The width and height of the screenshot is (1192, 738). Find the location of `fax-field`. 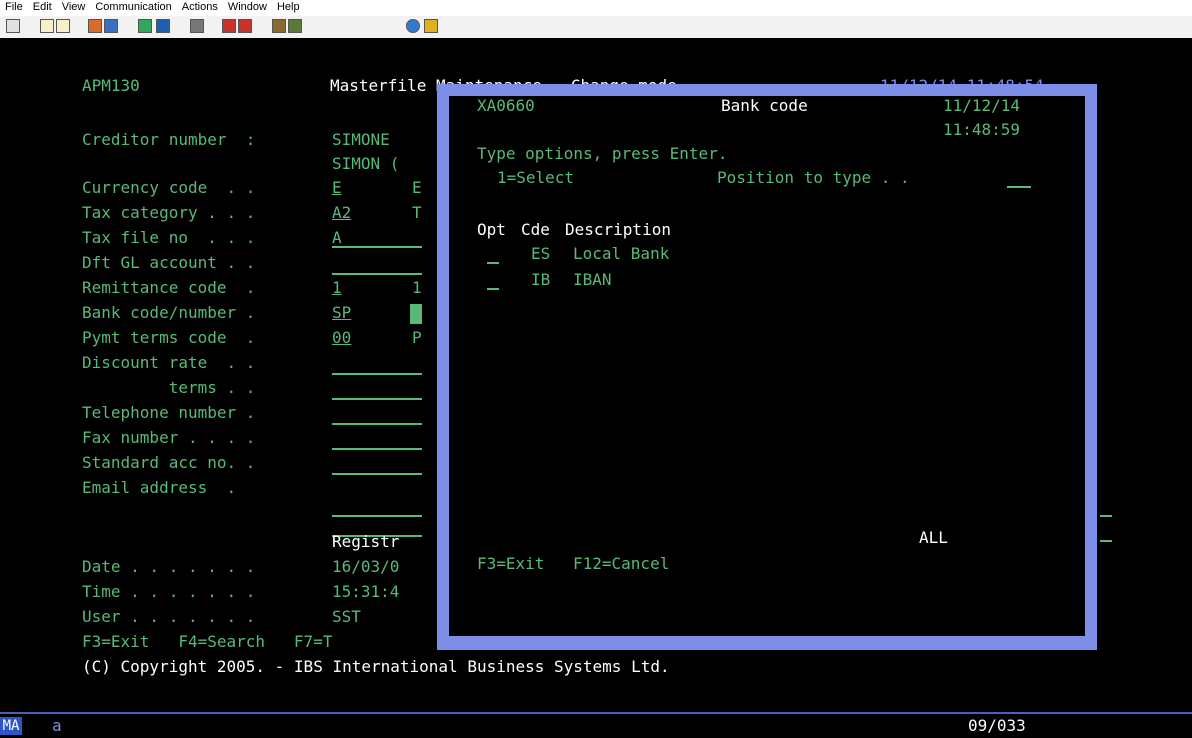

fax-field is located at coordinates (377, 440).